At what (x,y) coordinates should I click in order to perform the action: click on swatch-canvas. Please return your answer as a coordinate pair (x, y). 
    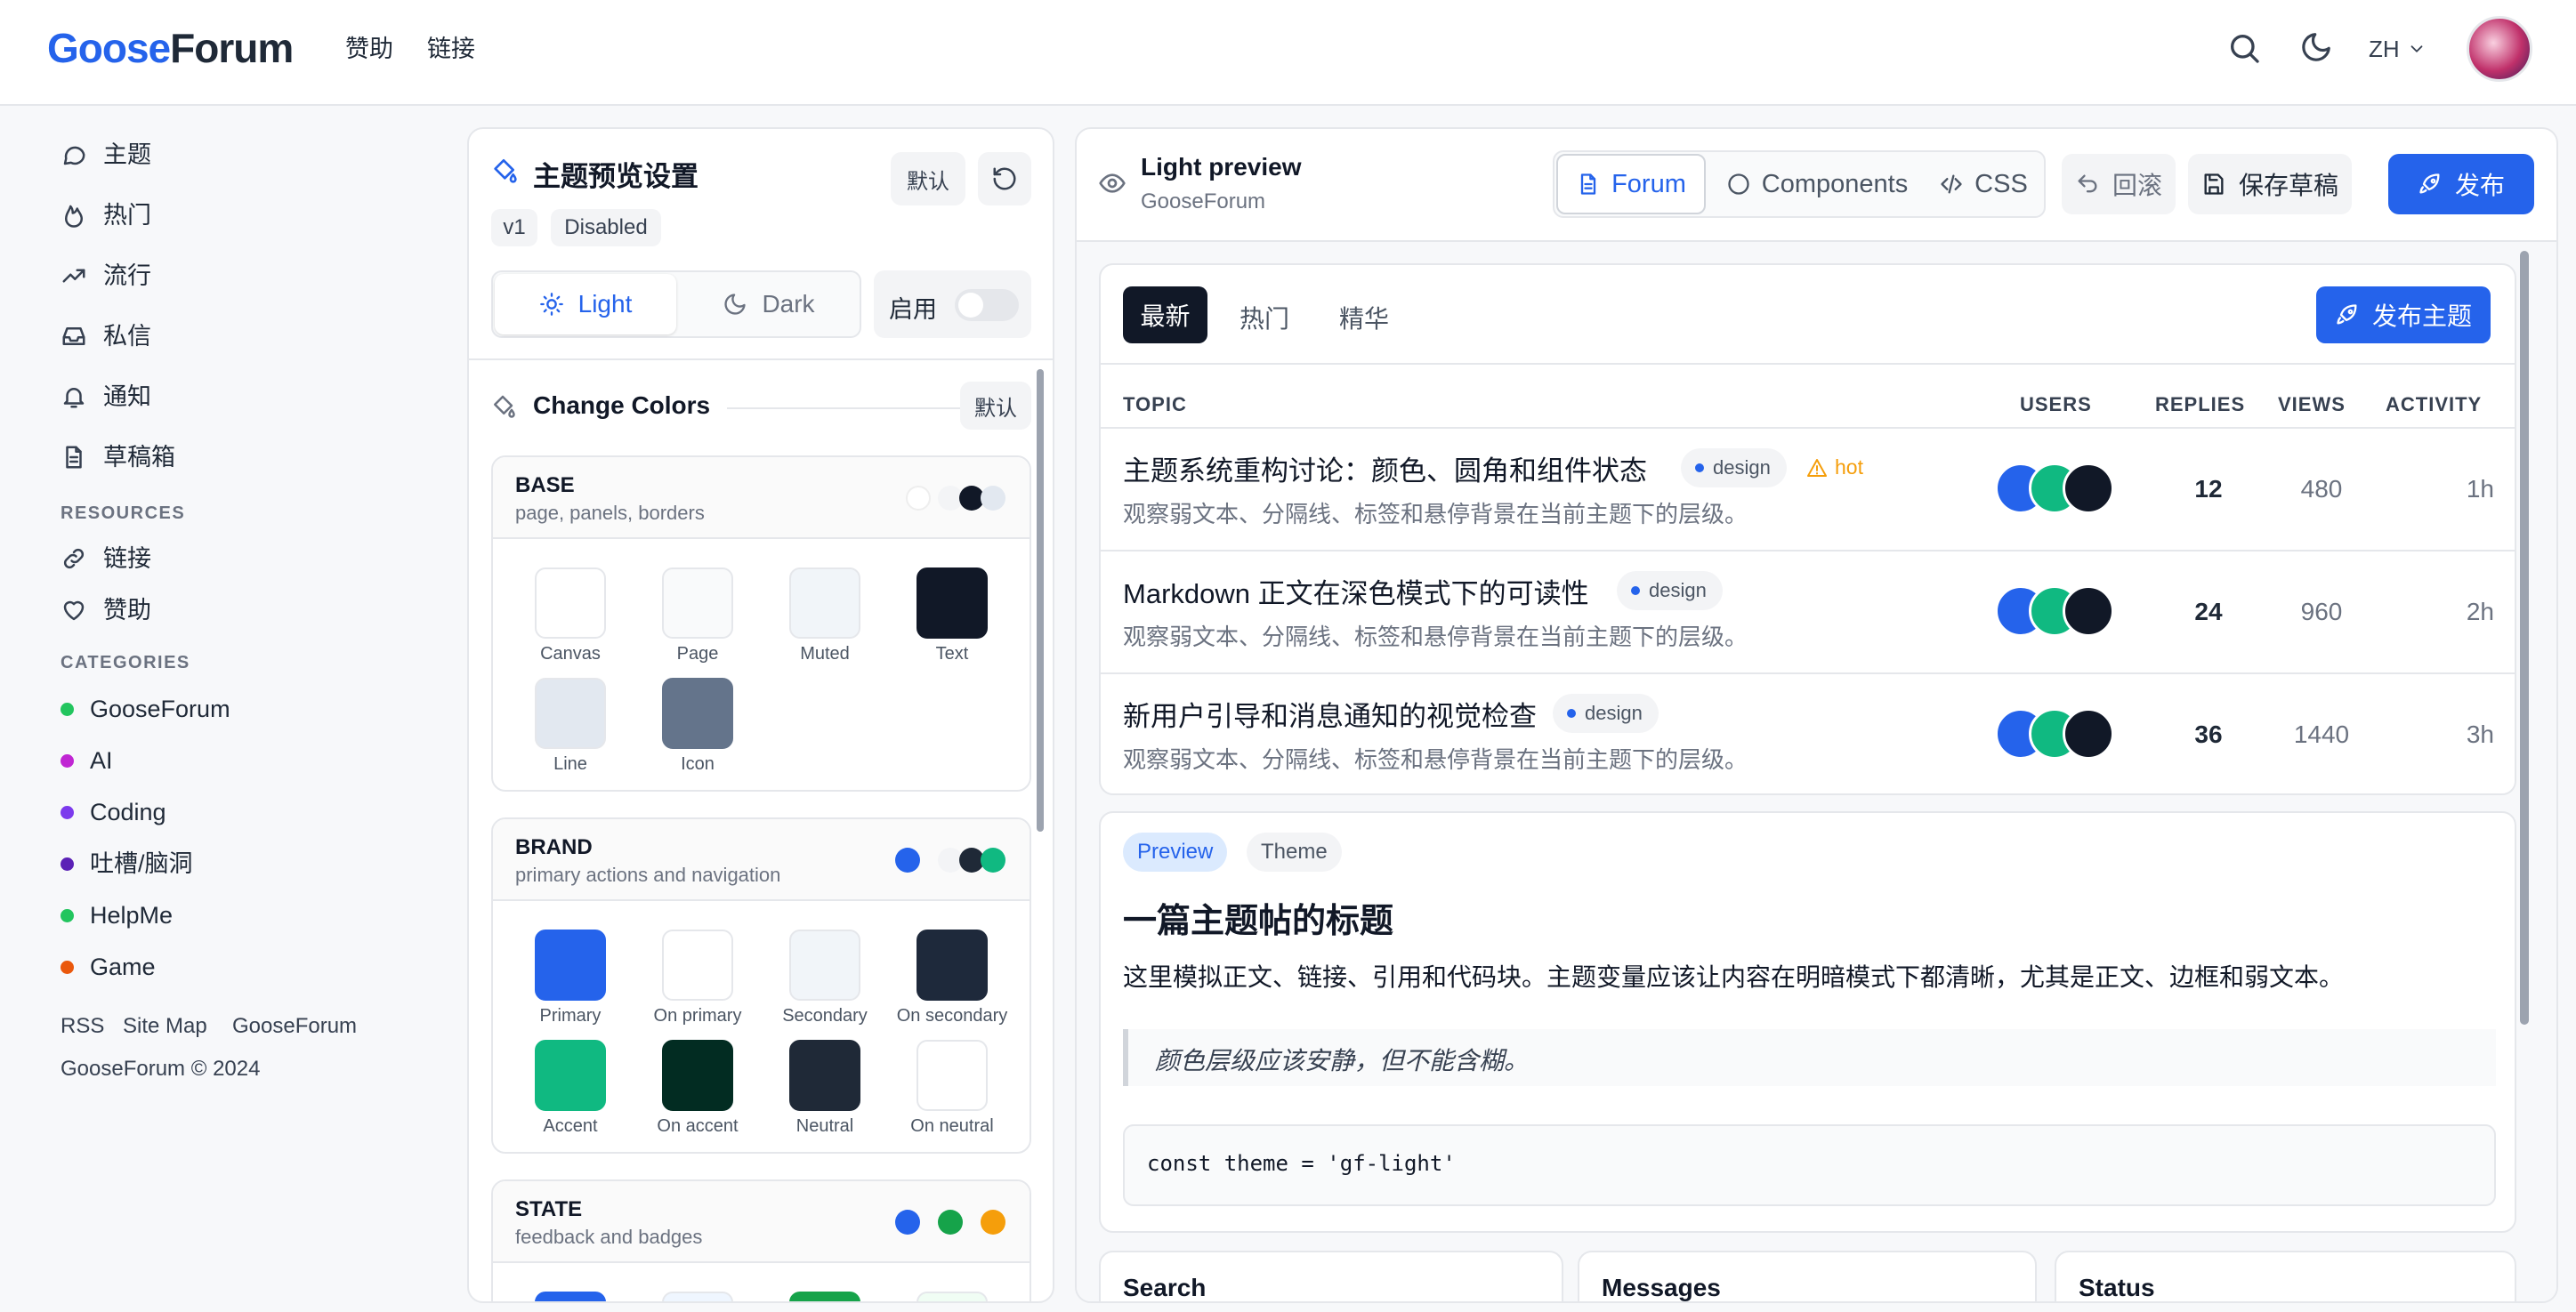
    Looking at the image, I should click on (570, 603).